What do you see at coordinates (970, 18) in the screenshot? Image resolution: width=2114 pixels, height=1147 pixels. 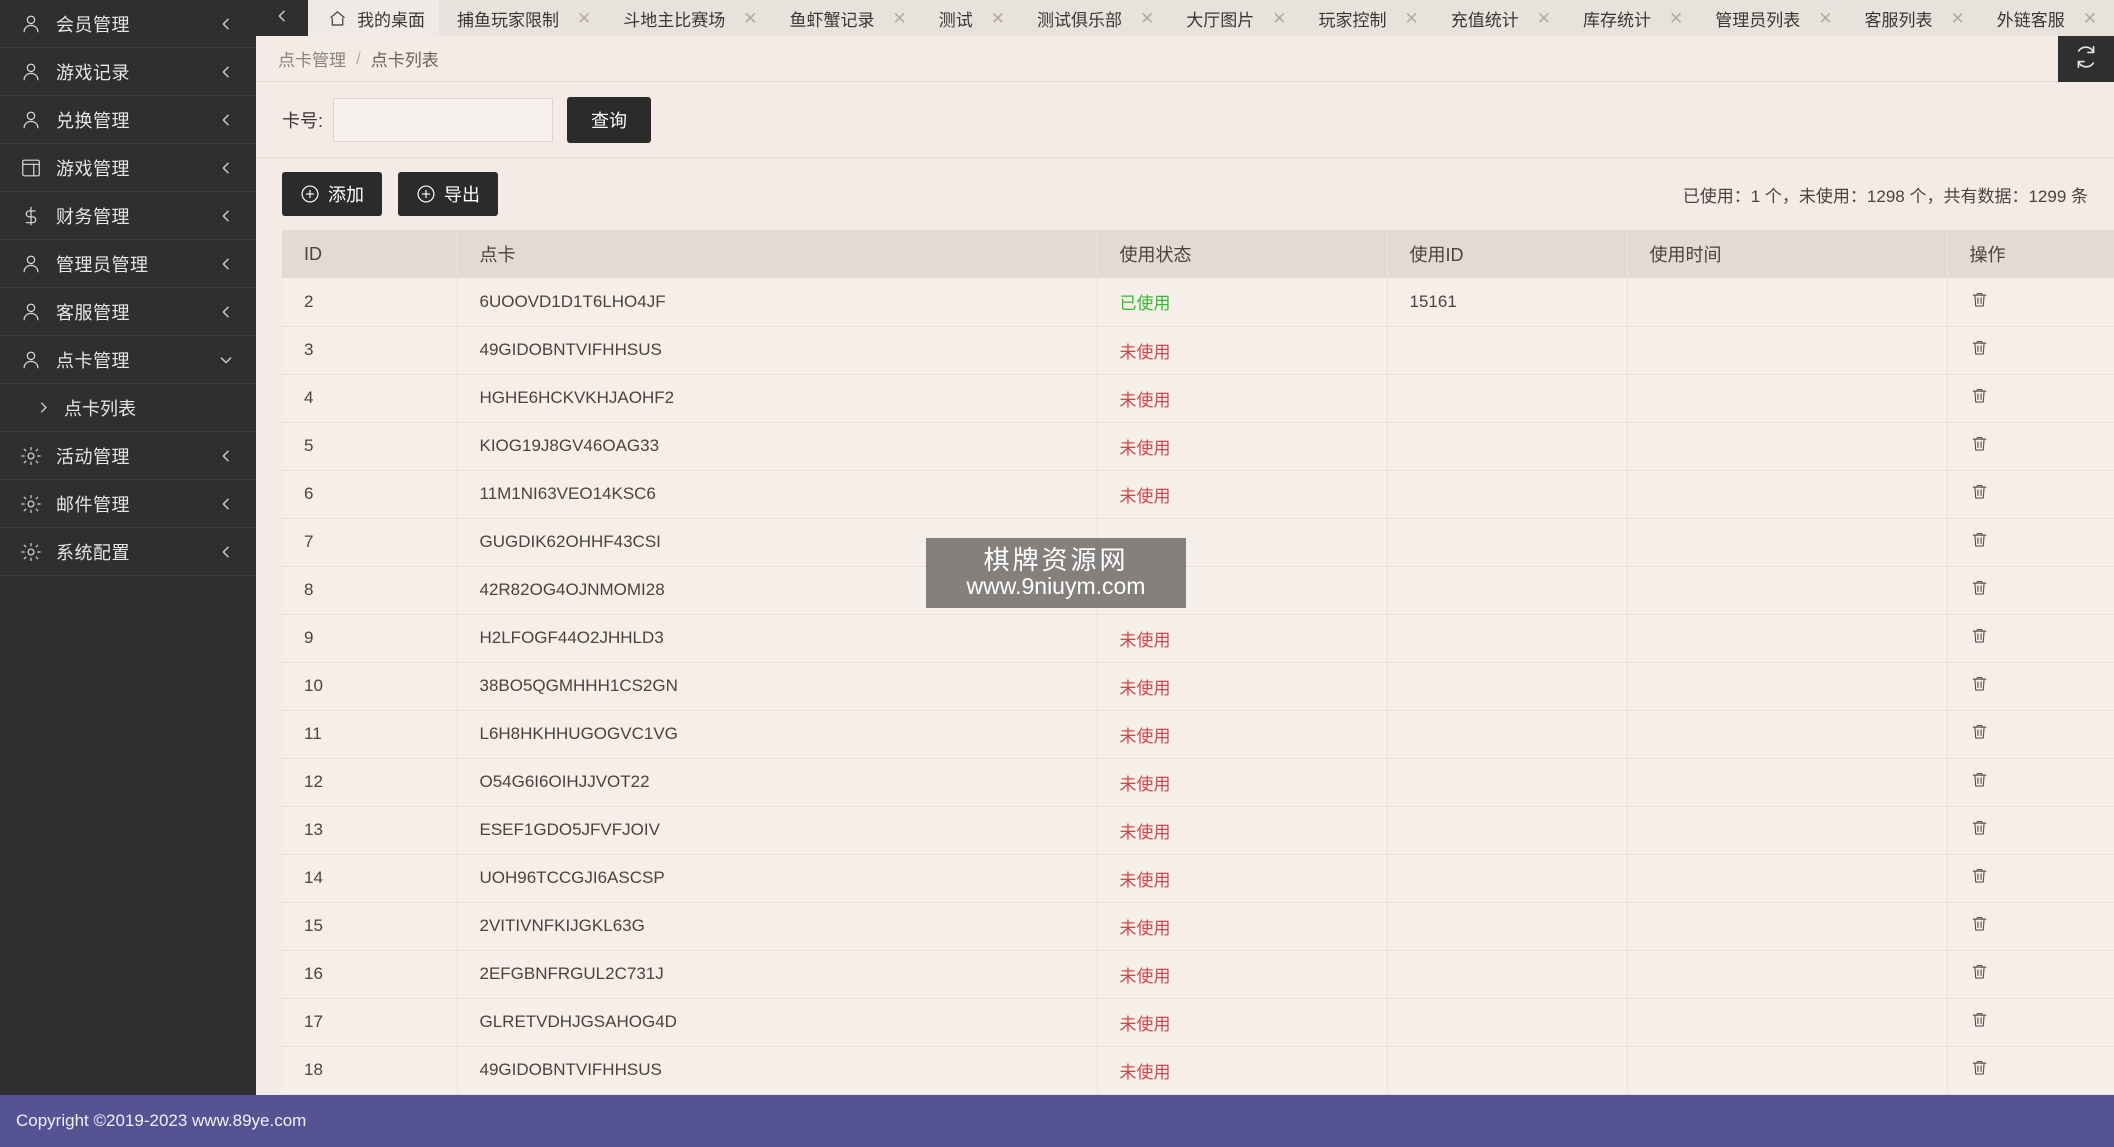 I see `tab-4: 测试 ✕` at bounding box center [970, 18].